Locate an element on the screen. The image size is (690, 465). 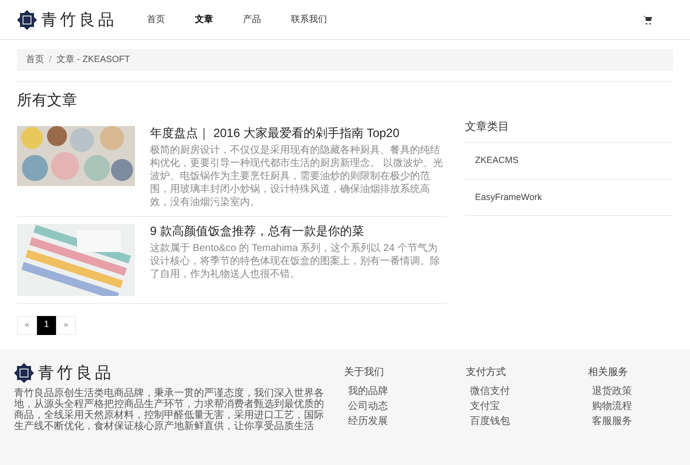
footer-link: 百度钱包 is located at coordinates (490, 421).